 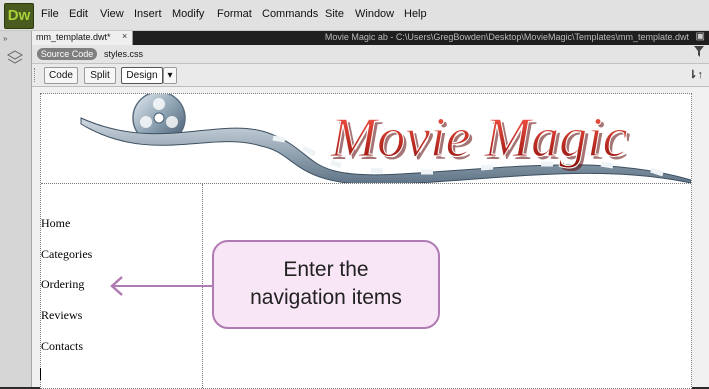 What do you see at coordinates (66, 254) in the screenshot?
I see `nav-item-categories: Categories` at bounding box center [66, 254].